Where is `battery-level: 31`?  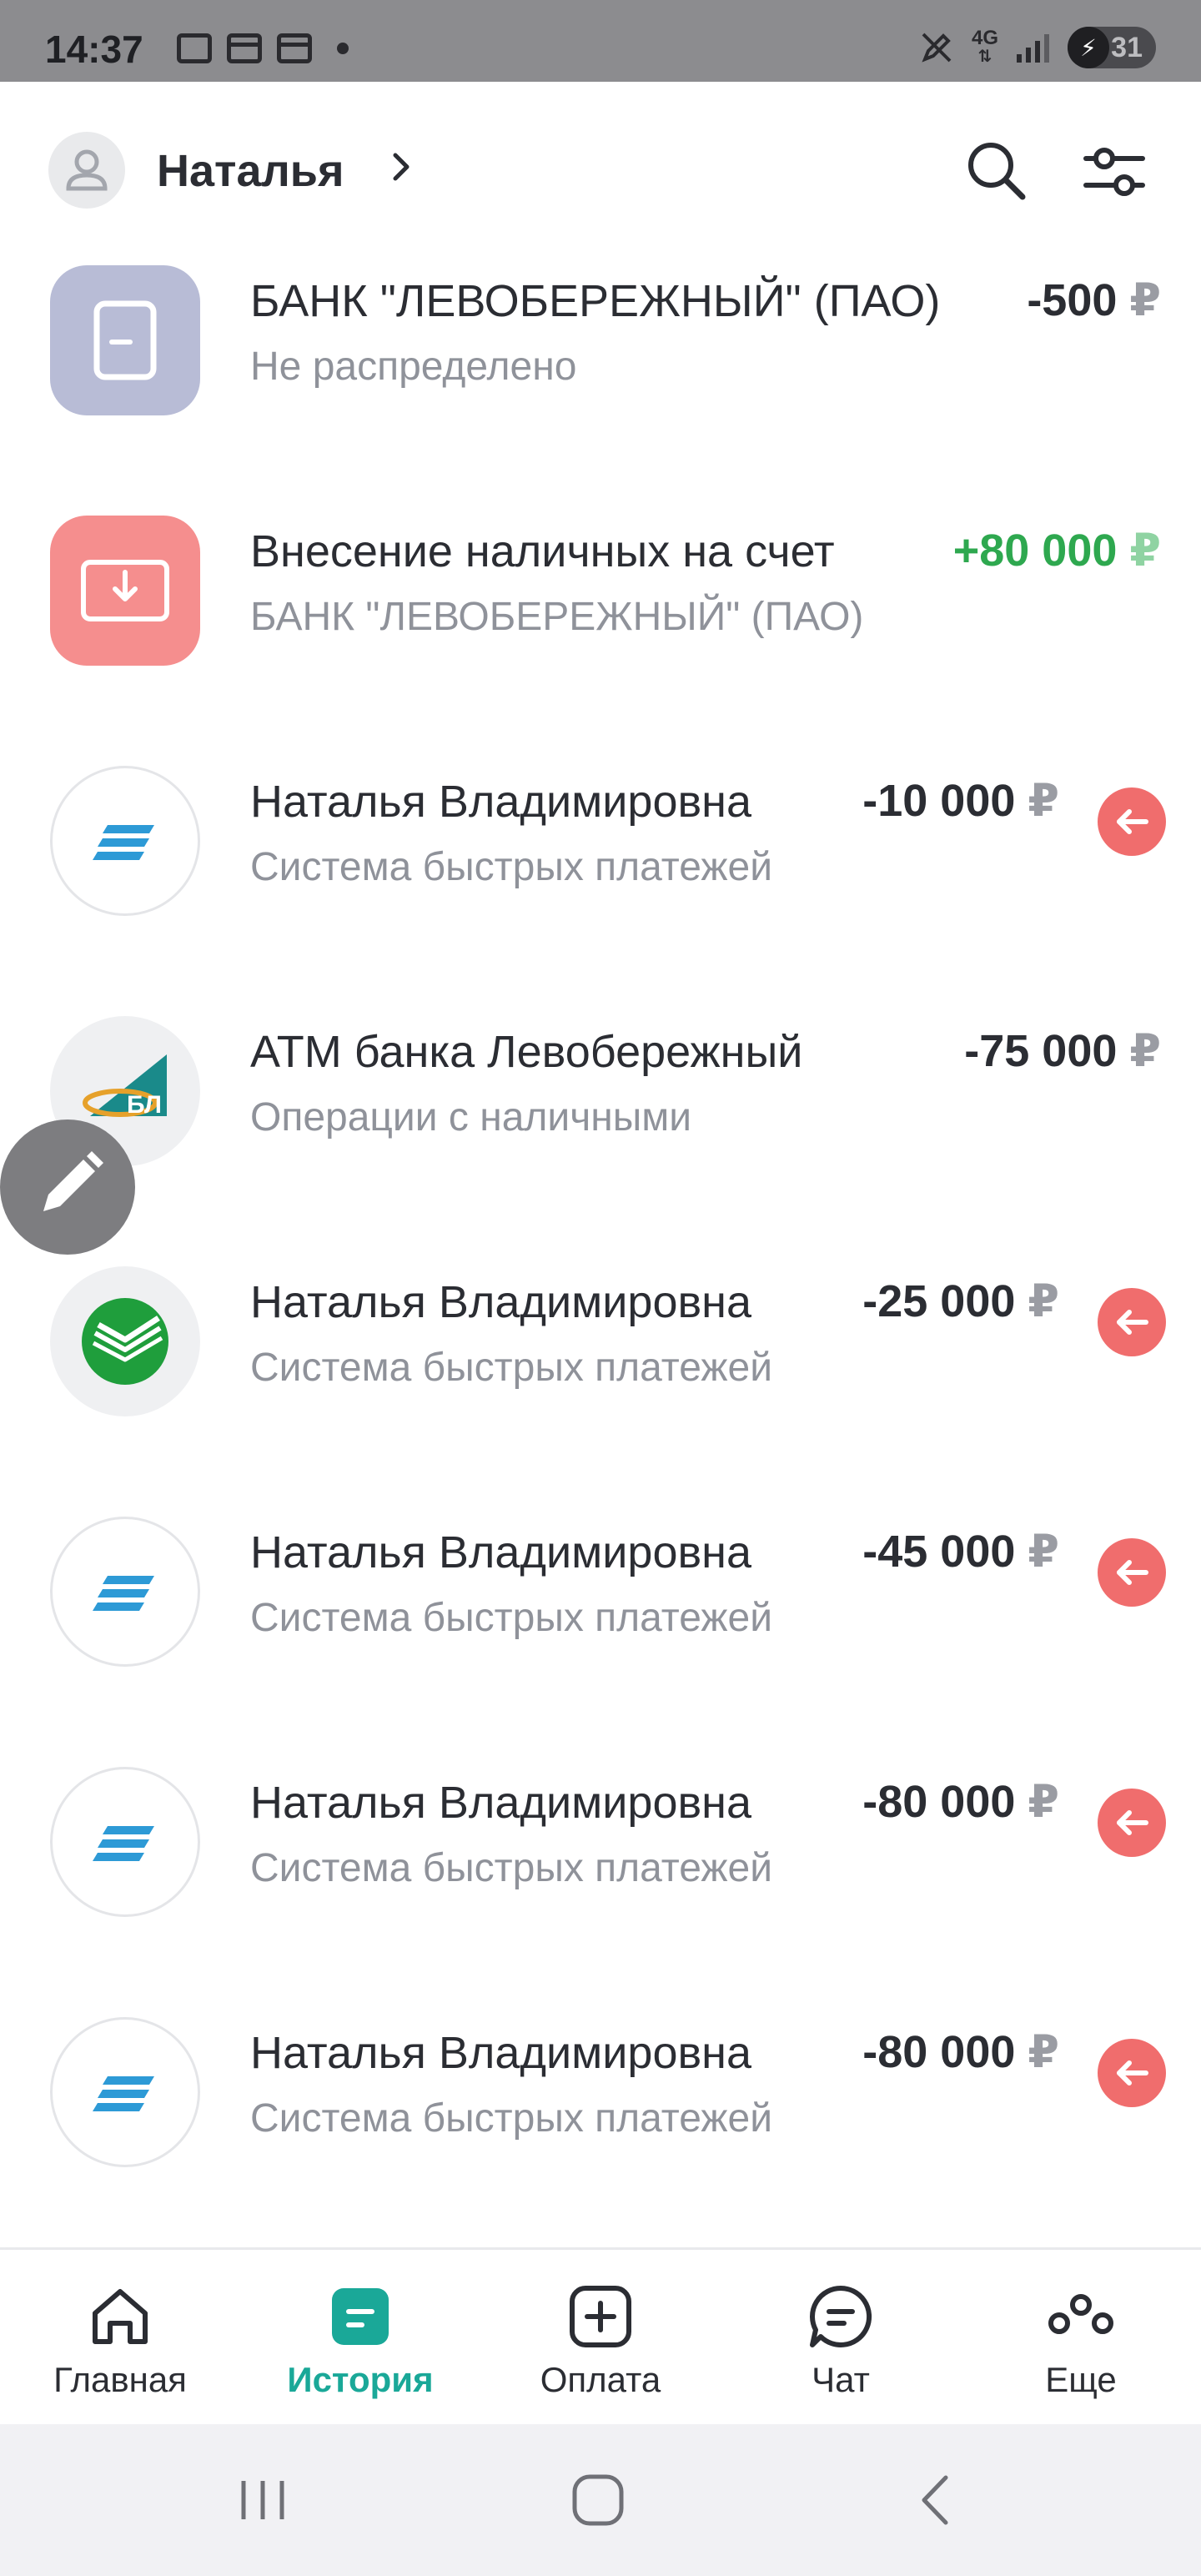 battery-level: 31 is located at coordinates (1127, 47).